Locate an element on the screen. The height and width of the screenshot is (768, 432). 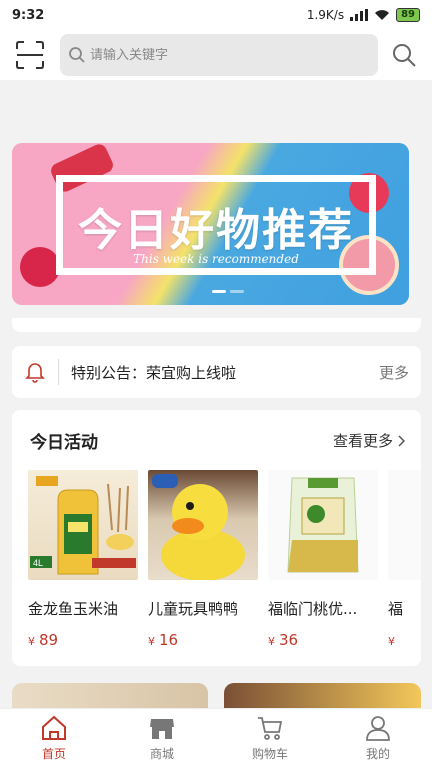
product-image: 4L is located at coordinates (83, 525).